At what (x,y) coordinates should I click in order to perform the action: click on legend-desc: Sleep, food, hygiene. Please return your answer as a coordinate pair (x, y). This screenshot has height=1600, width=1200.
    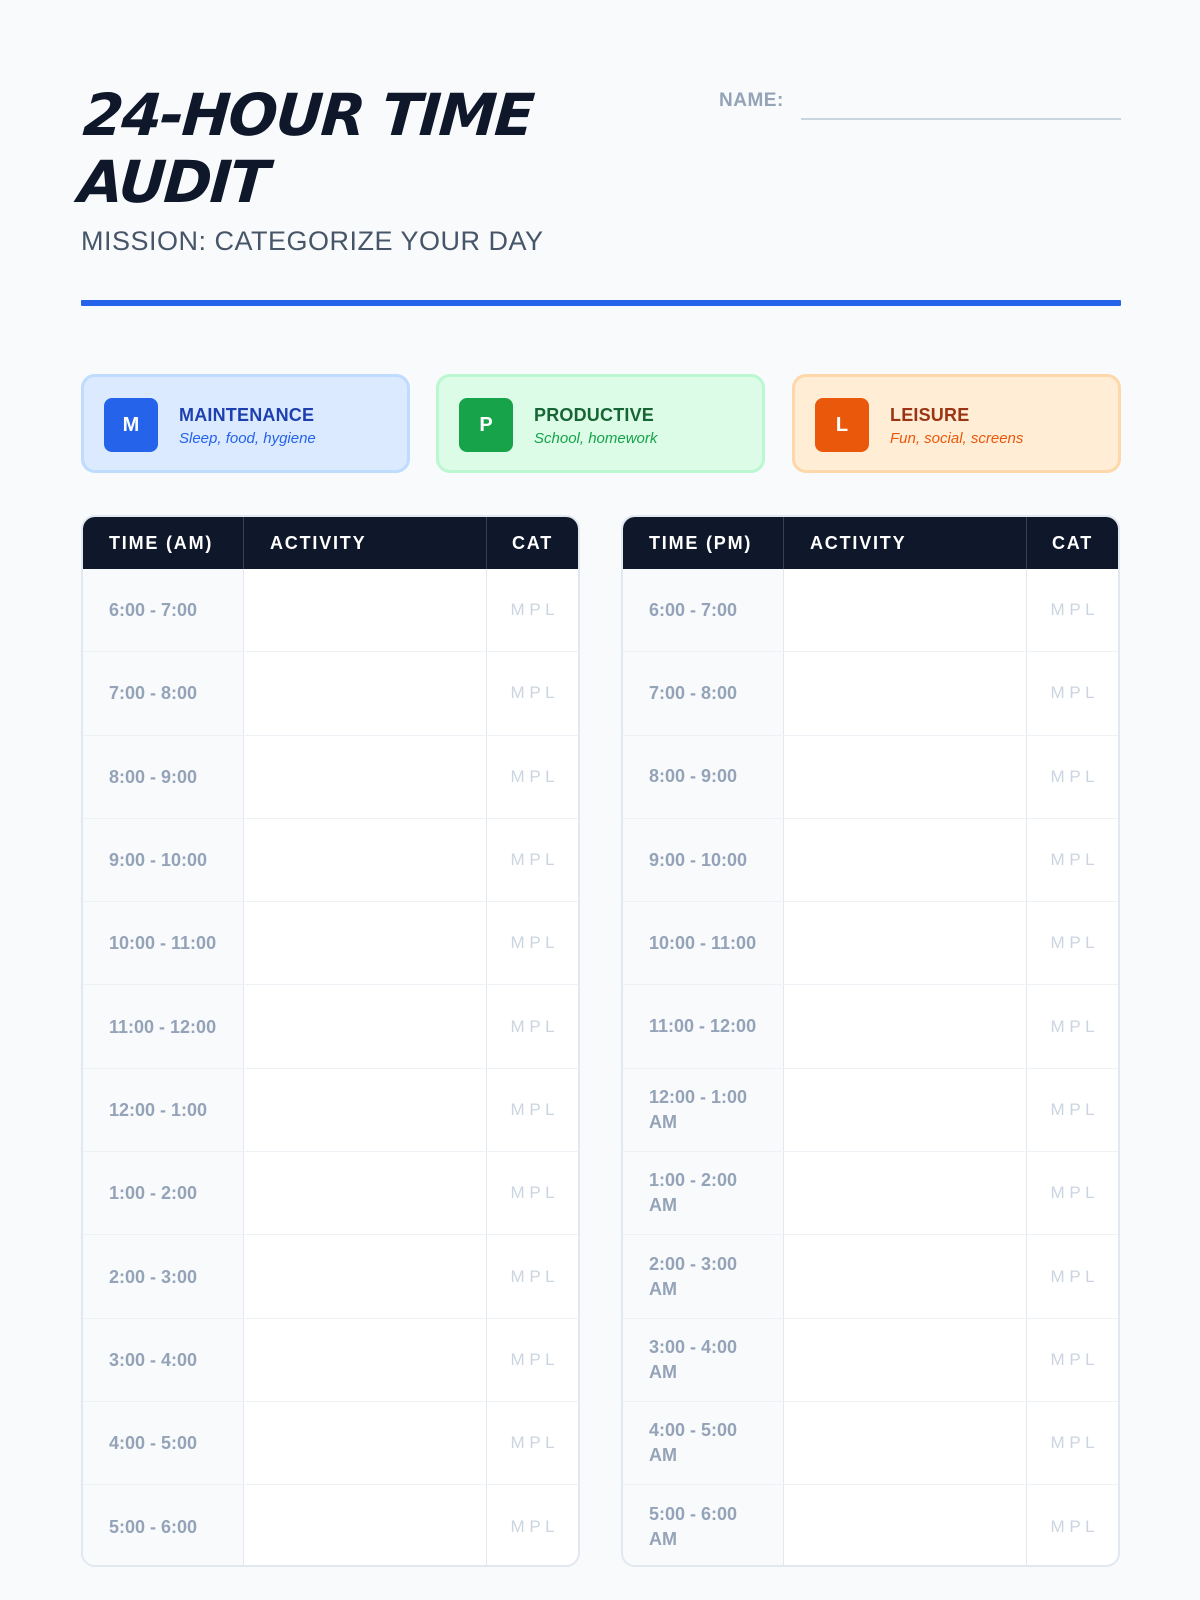
    Looking at the image, I should click on (247, 438).